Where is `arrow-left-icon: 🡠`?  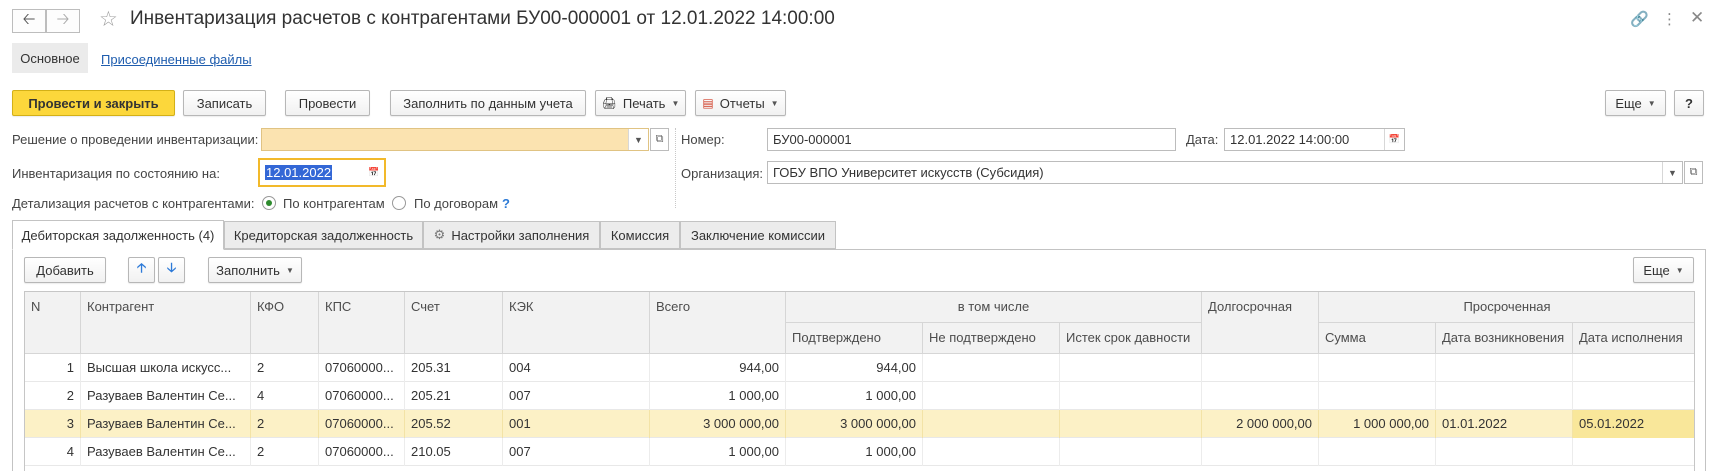
arrow-left-icon: 🡠 is located at coordinates (29, 19).